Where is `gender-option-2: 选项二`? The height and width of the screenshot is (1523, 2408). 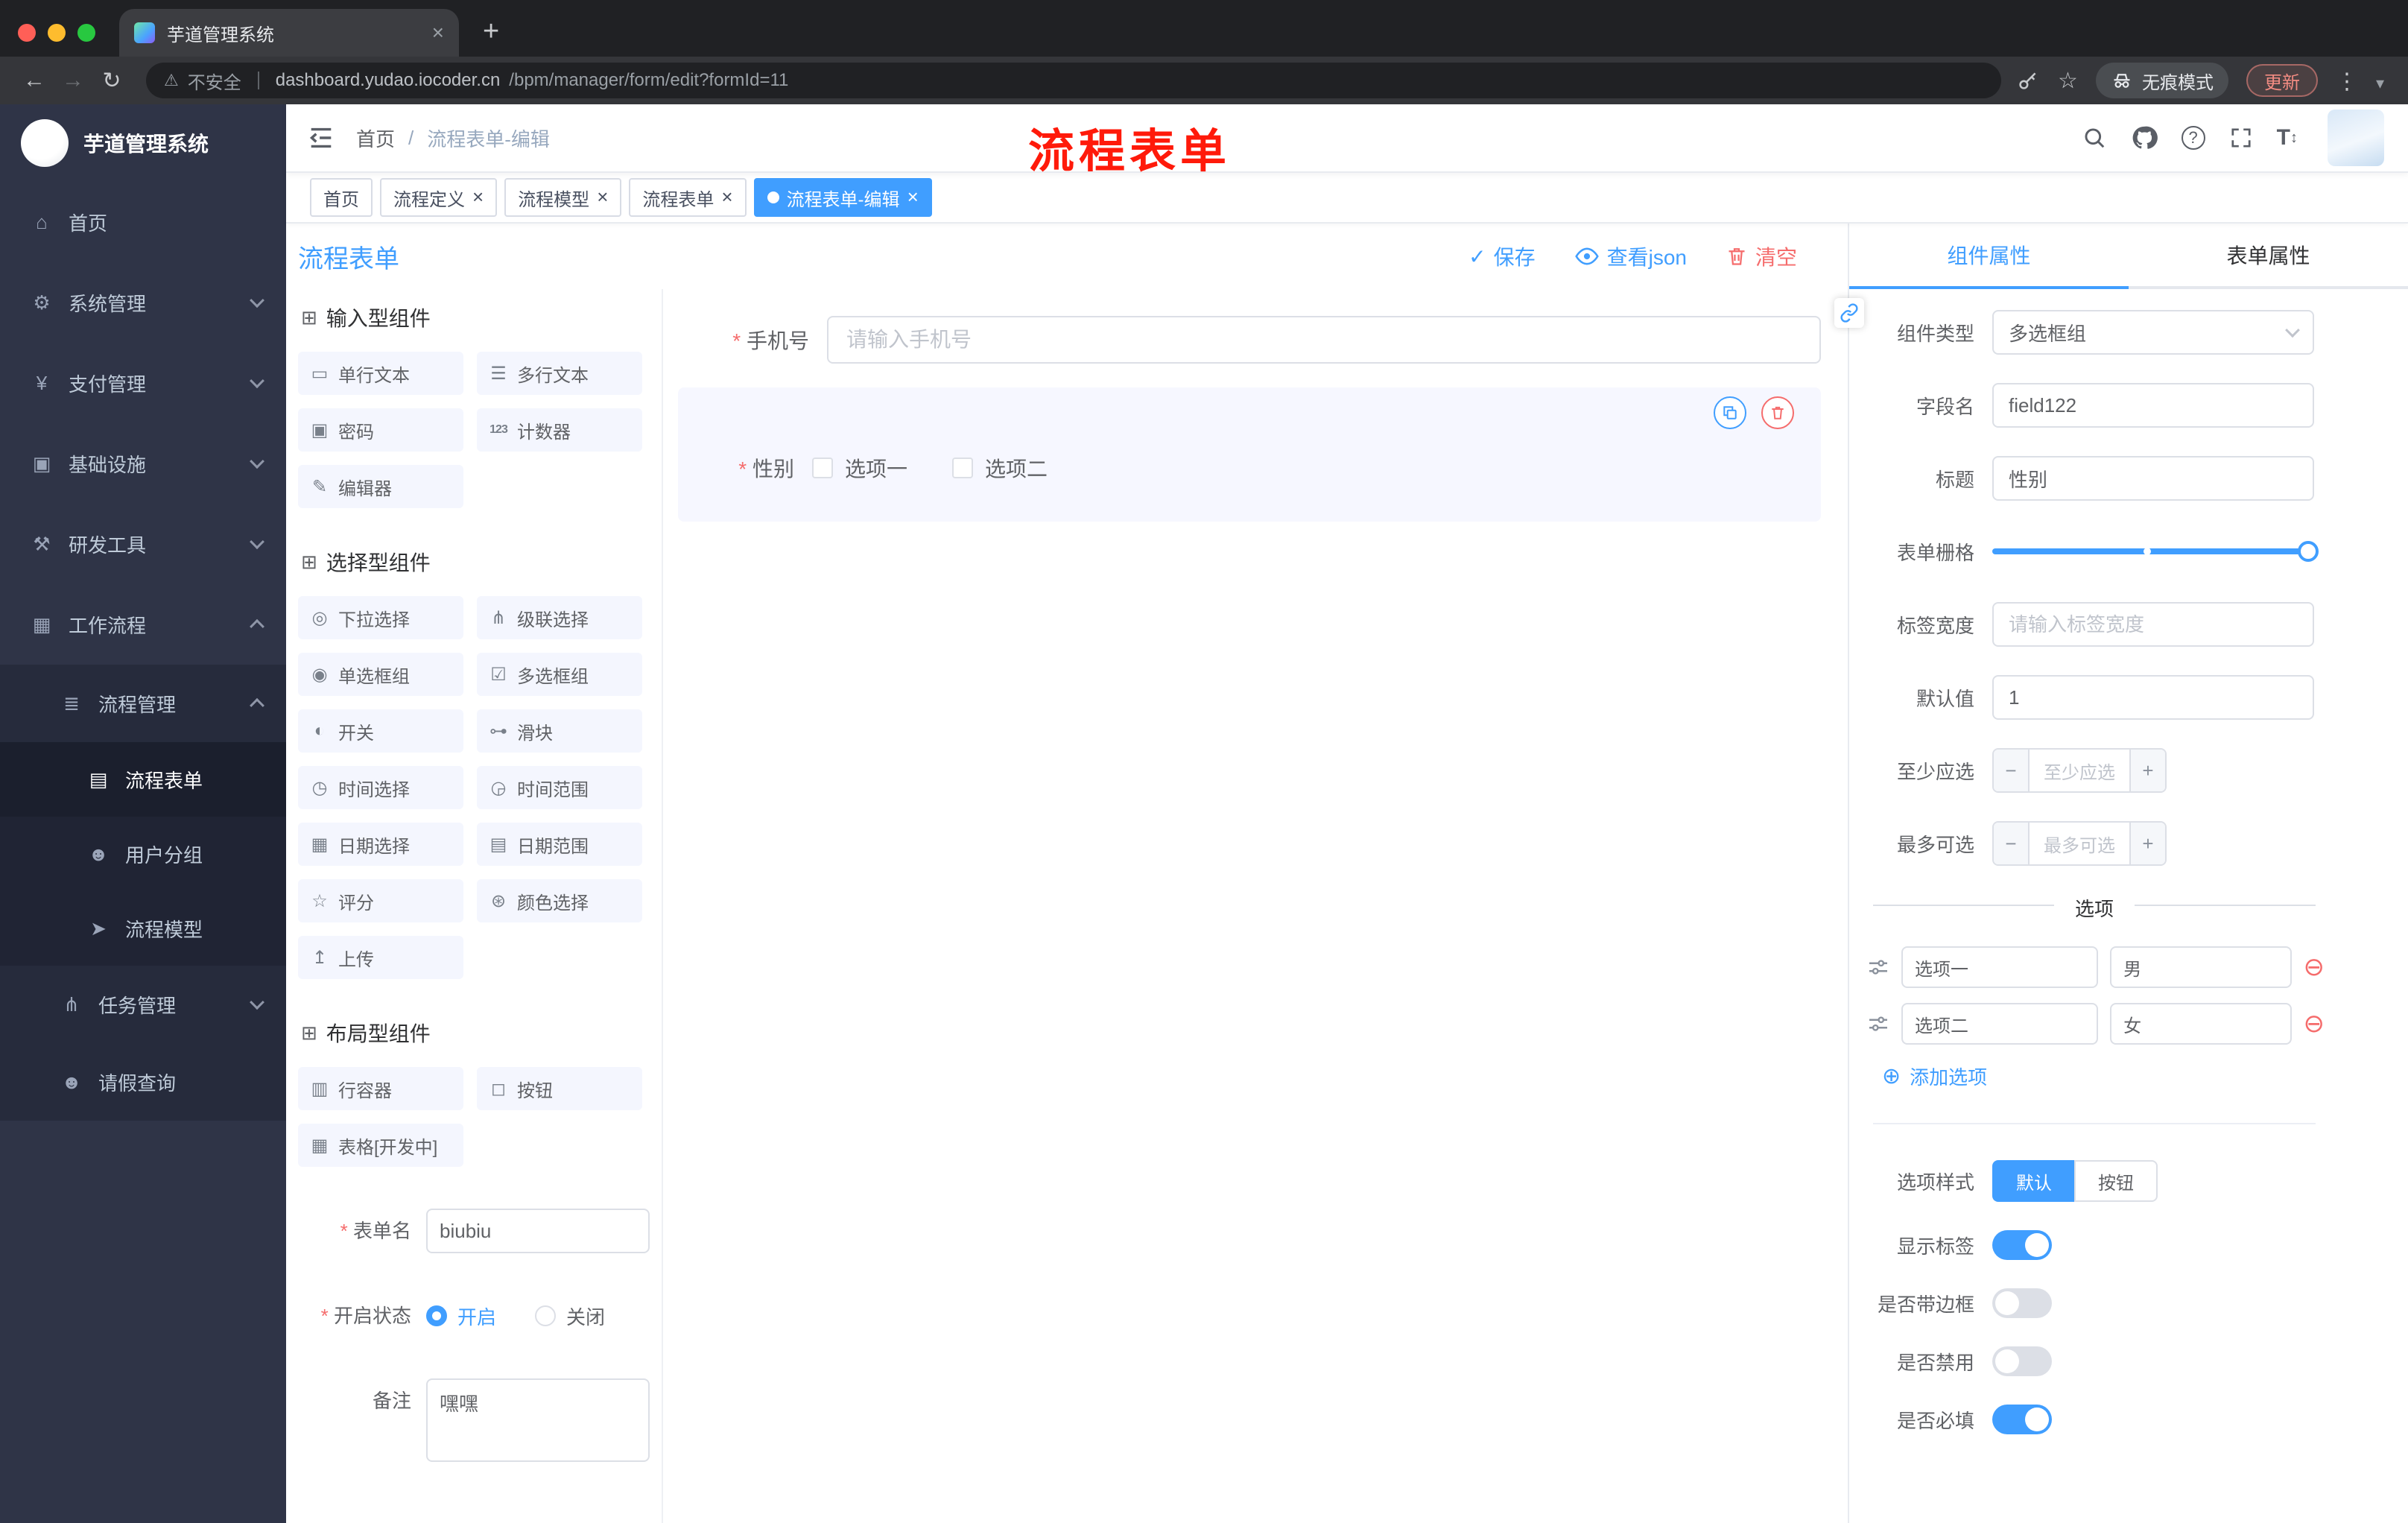 gender-option-2: 选项二 is located at coordinates (1000, 468).